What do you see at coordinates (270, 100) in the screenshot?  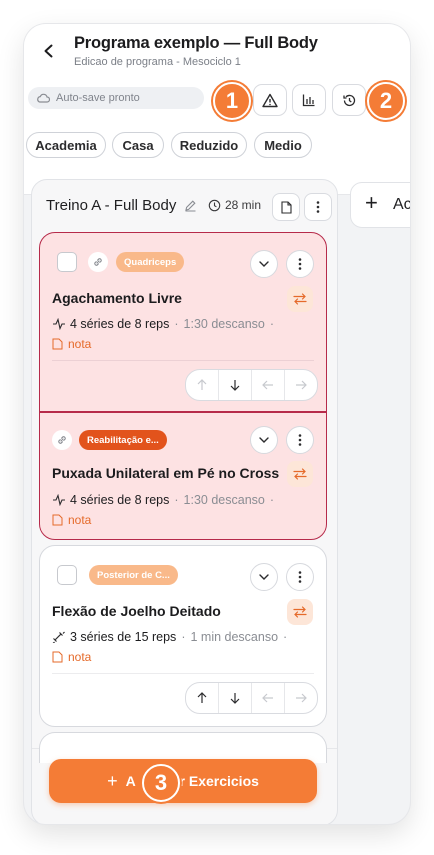 I see `warnings-button` at bounding box center [270, 100].